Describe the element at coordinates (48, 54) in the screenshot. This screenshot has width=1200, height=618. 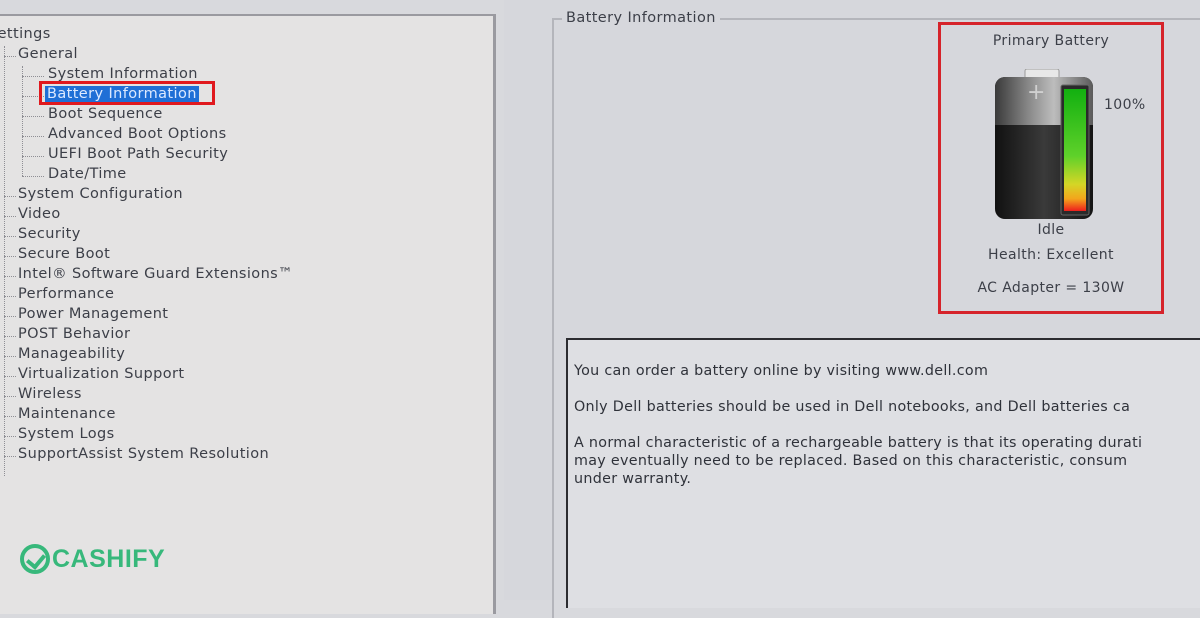
I see `tree-item-general: General` at that location.